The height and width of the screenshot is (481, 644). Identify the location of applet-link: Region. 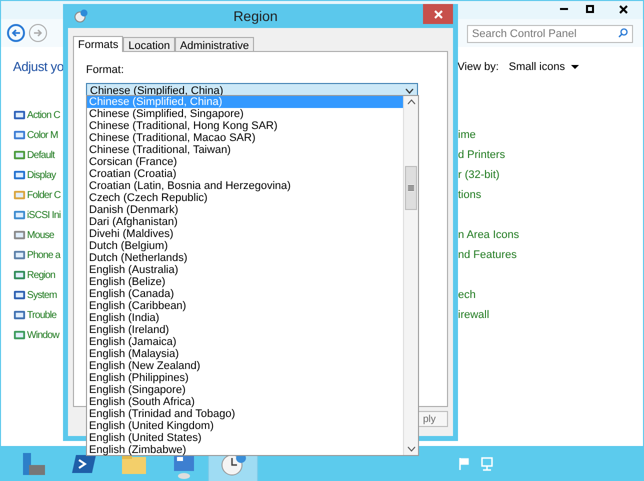
(41, 275).